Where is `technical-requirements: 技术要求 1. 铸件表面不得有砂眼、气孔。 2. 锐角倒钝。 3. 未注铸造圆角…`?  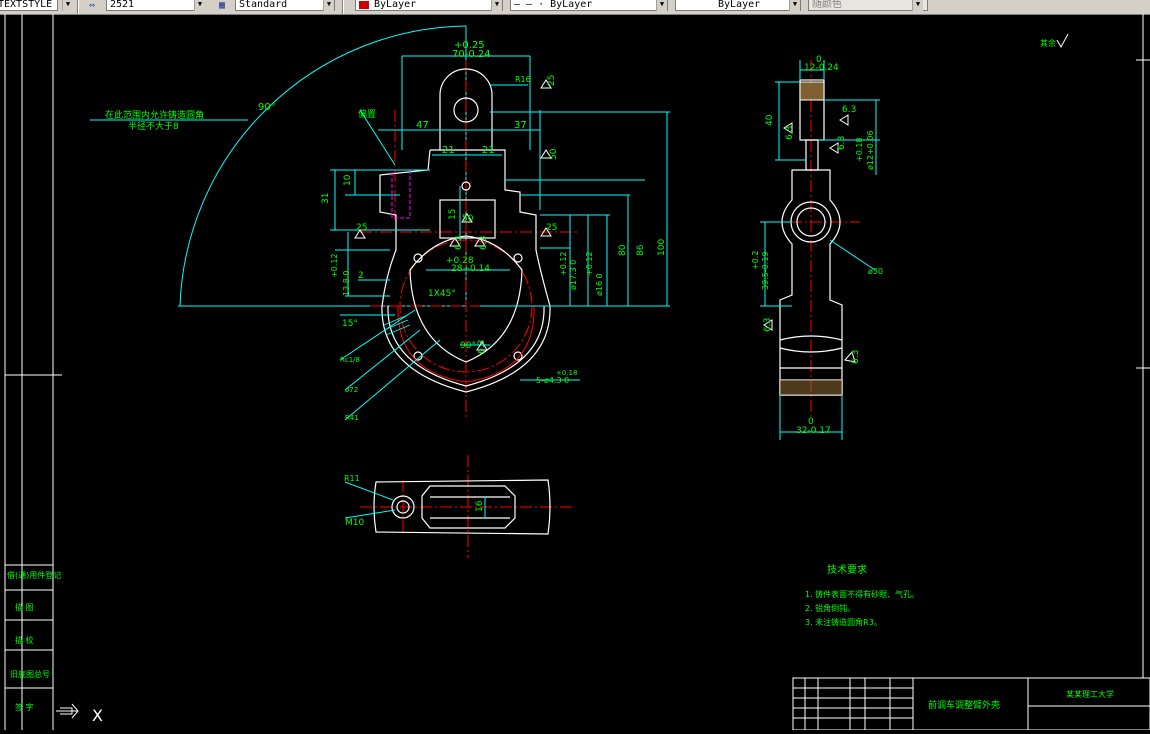
technical-requirements: 技术要求 1. 铸件表面不得有砂眼、气孔。 2. 锐角倒钝。 3. 未注铸造圆角… is located at coordinates (862, 595).